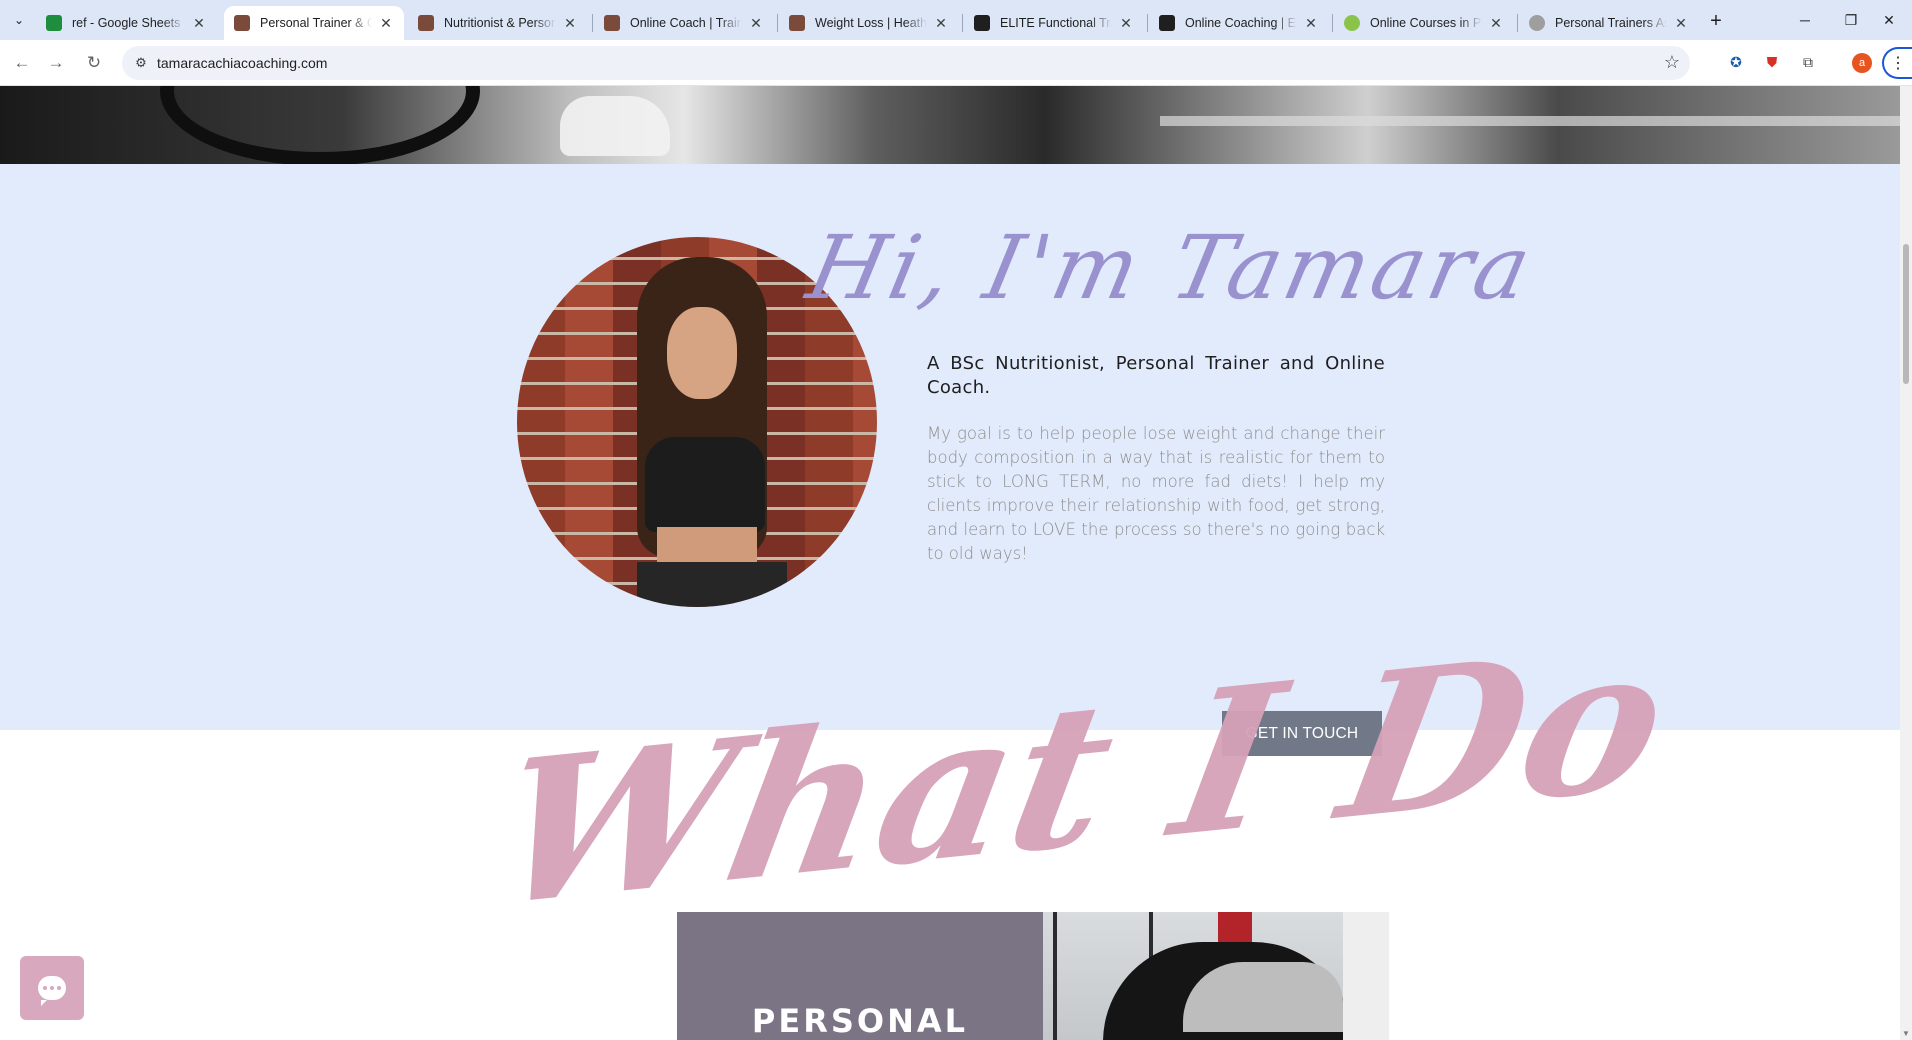 The height and width of the screenshot is (1040, 1912). I want to click on tab-title: Personal Trainer & Online, so click(316, 23).